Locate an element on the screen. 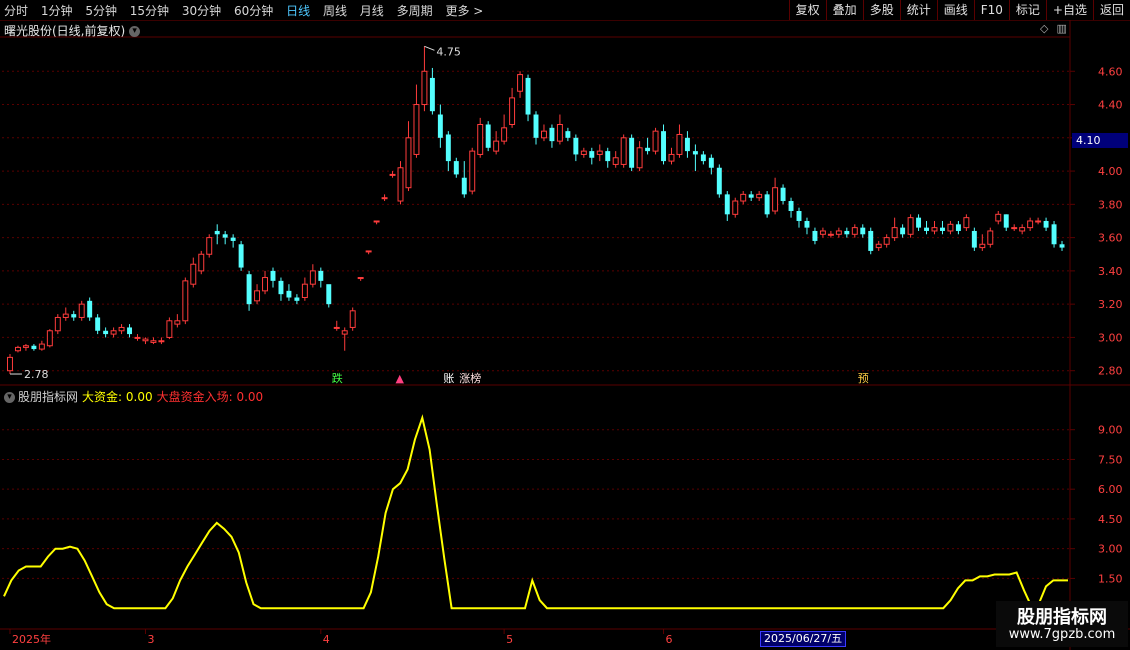 The image size is (1130, 650). cursor-date-label: 2025/06/27/五 is located at coordinates (803, 639).